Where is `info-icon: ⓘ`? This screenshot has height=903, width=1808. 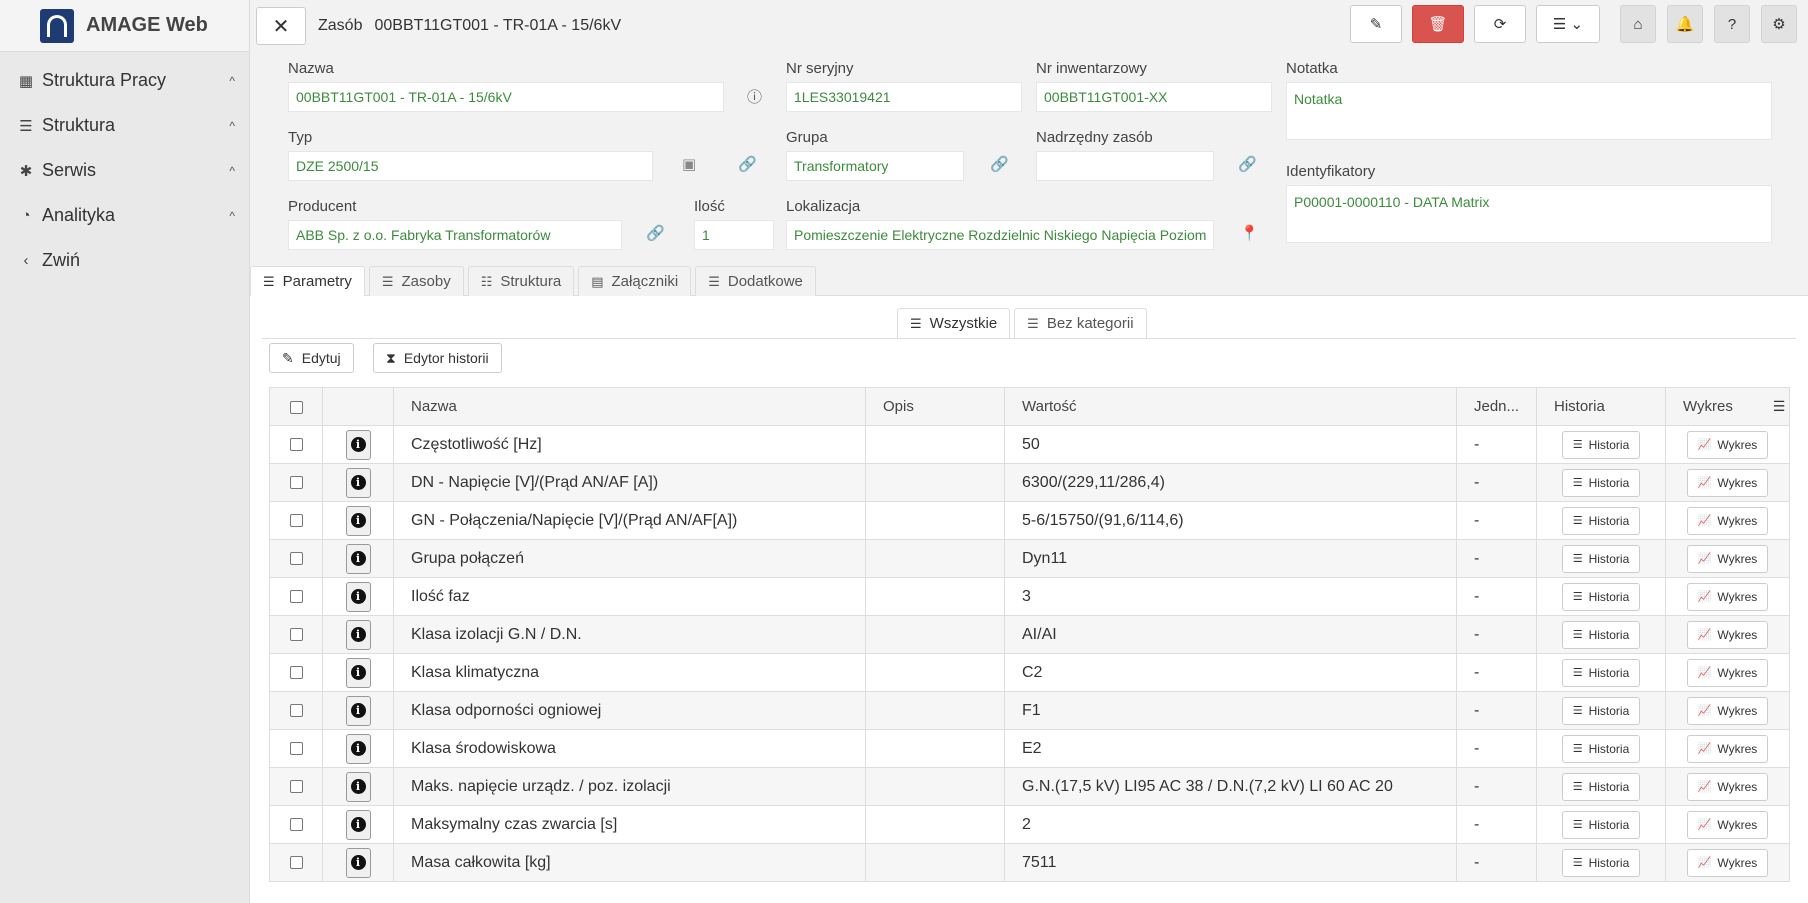
info-icon: ⓘ is located at coordinates (754, 96).